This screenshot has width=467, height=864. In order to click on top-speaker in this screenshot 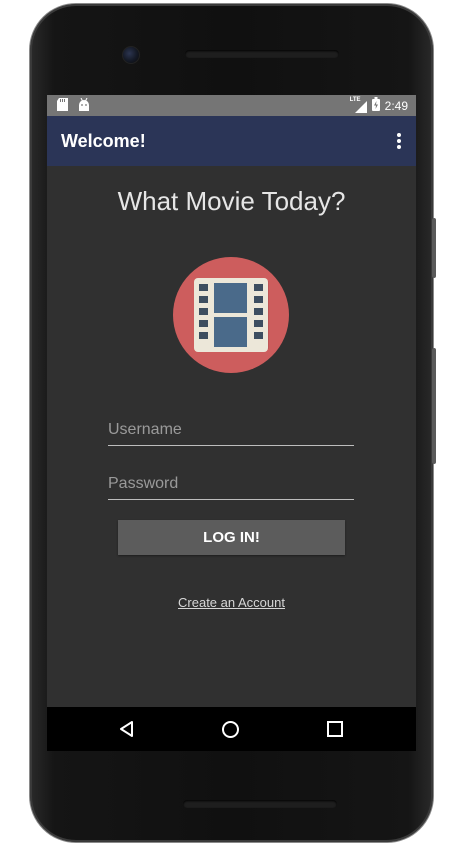, I will do `click(262, 54)`.